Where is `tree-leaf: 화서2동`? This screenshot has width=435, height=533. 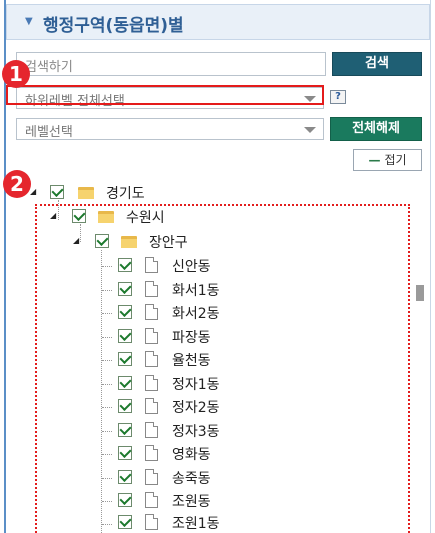
tree-leaf: 화서2동 is located at coordinates (185, 313).